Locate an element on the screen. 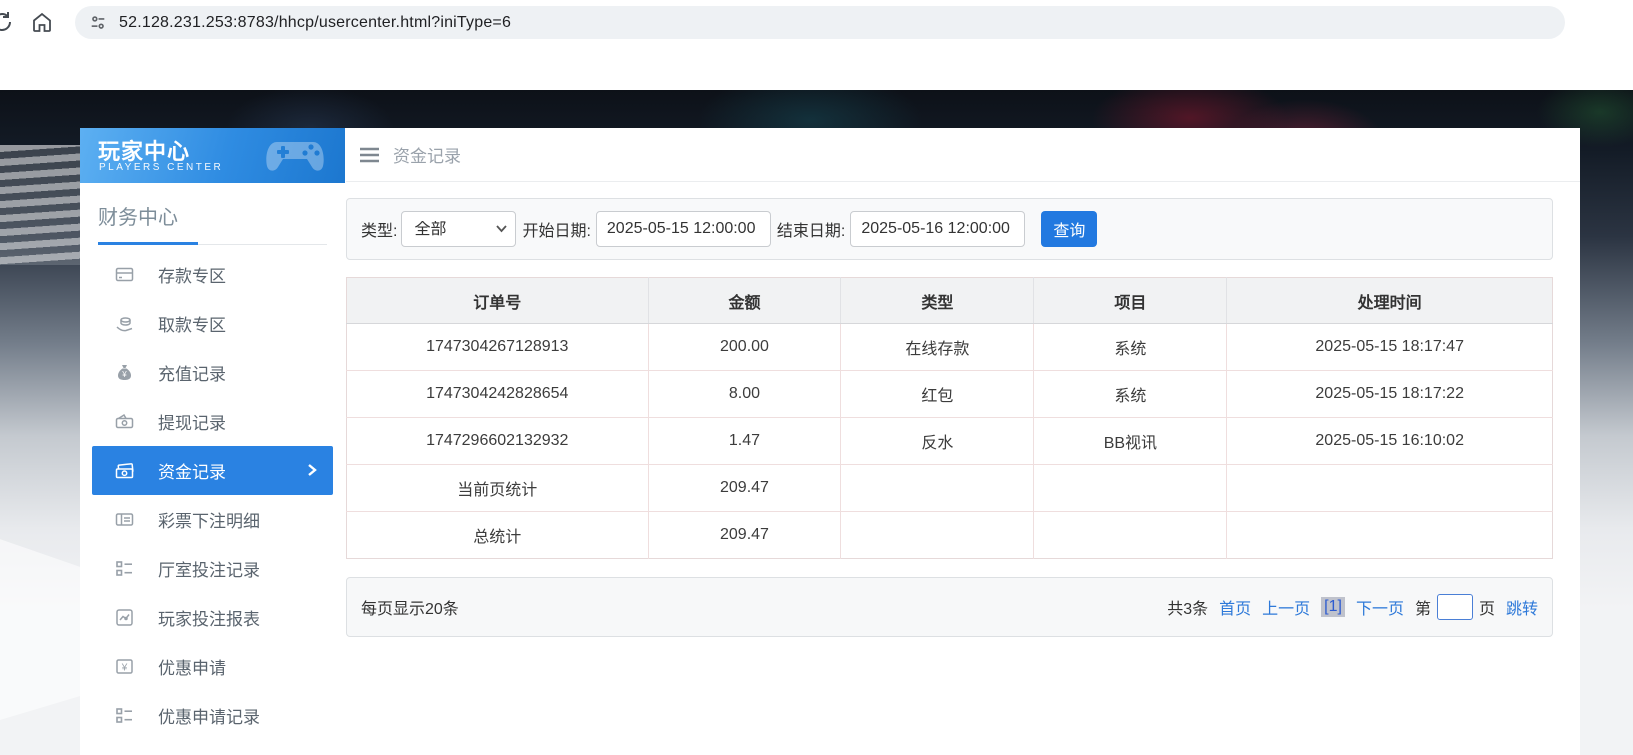  sidebar-item-recharge-record: ¥ 充值记录 is located at coordinates (212, 372).